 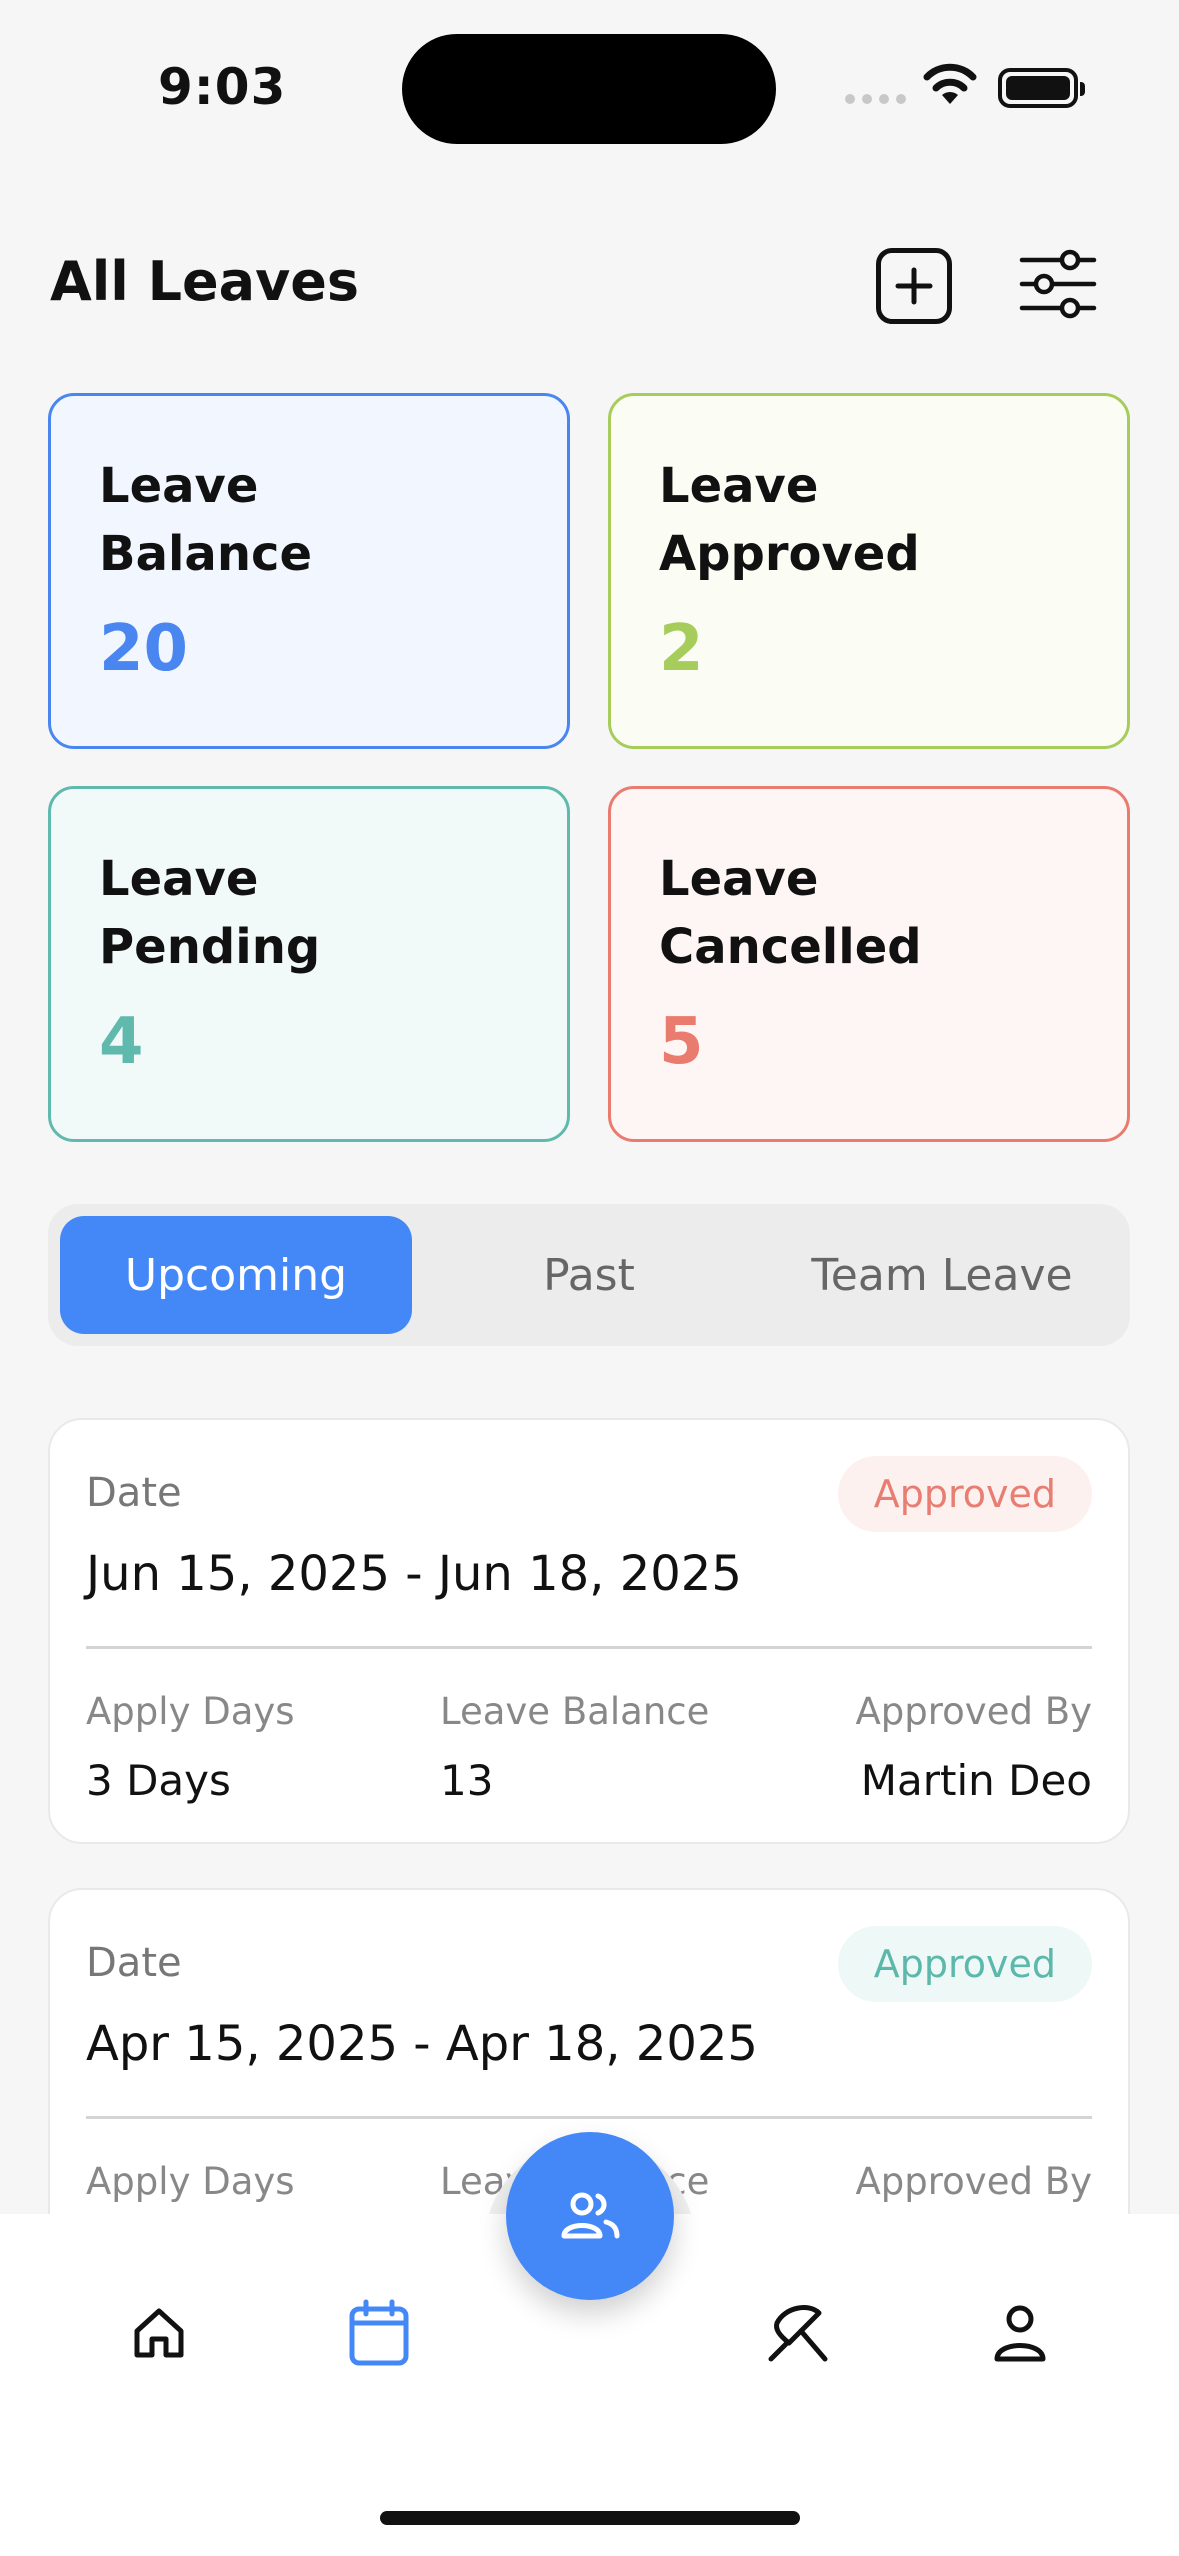 I want to click on nav-profile, so click(x=1020, y=2333).